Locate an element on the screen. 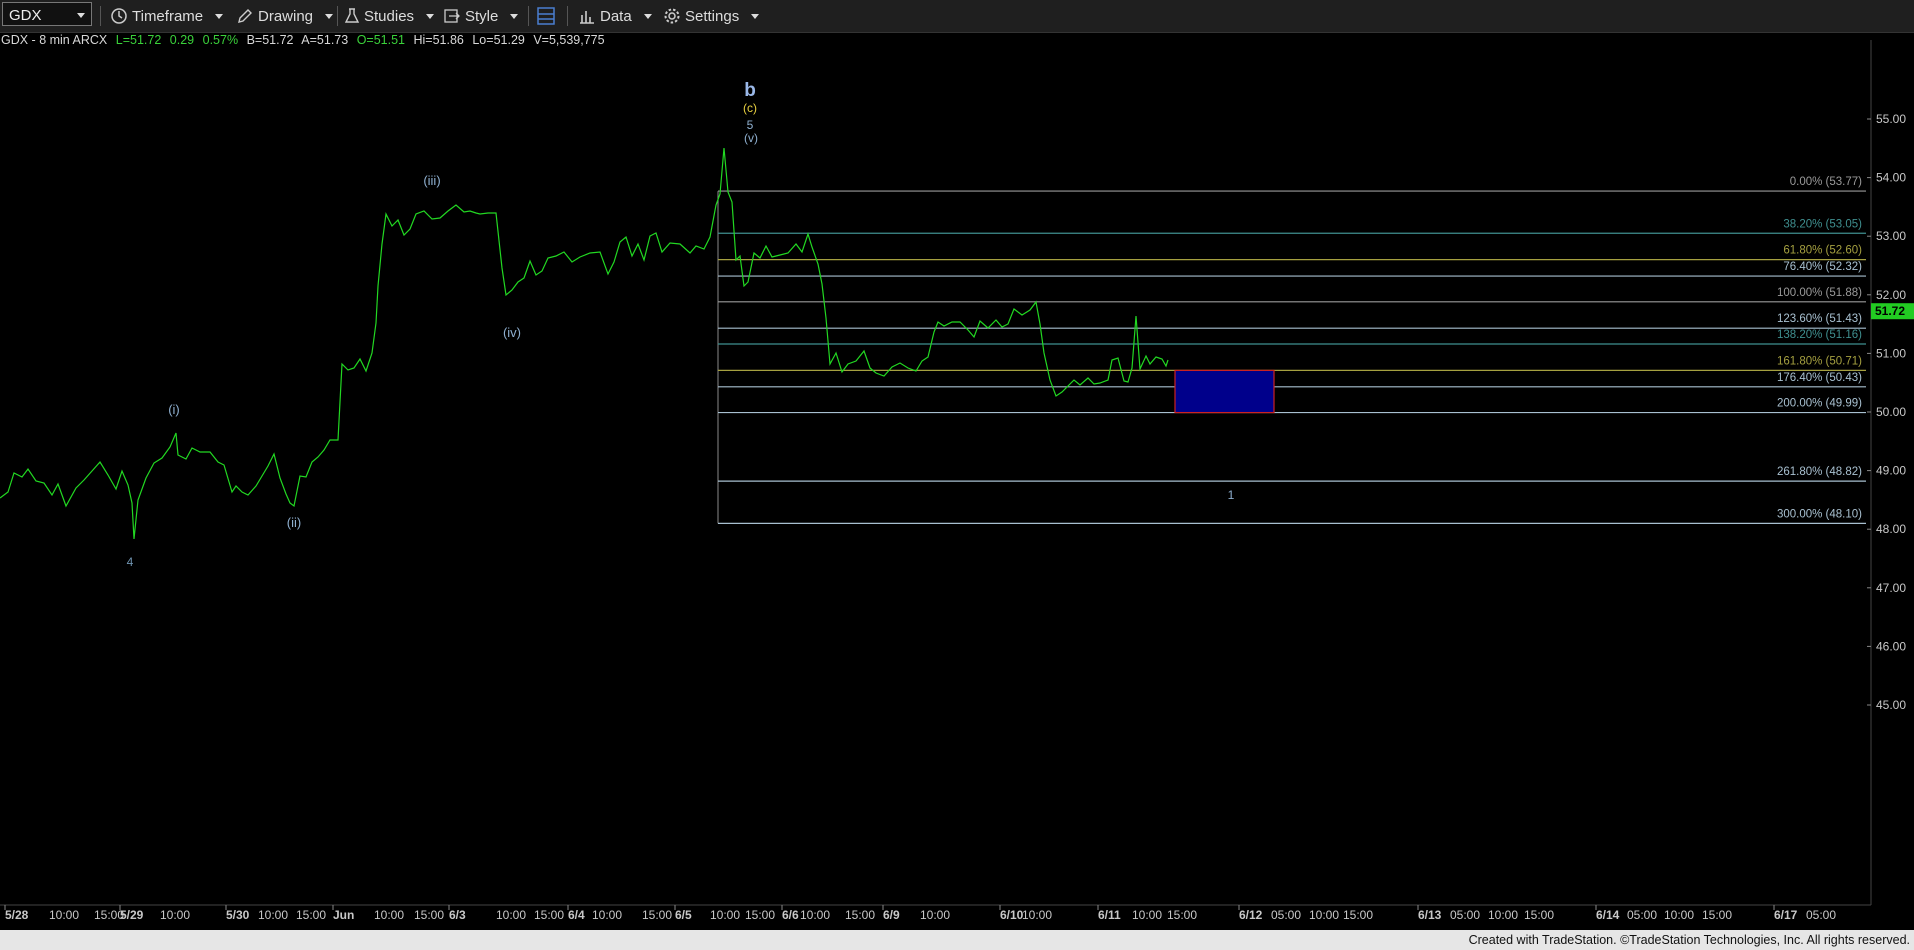  price-tick-label: 47.00 is located at coordinates (1891, 588).